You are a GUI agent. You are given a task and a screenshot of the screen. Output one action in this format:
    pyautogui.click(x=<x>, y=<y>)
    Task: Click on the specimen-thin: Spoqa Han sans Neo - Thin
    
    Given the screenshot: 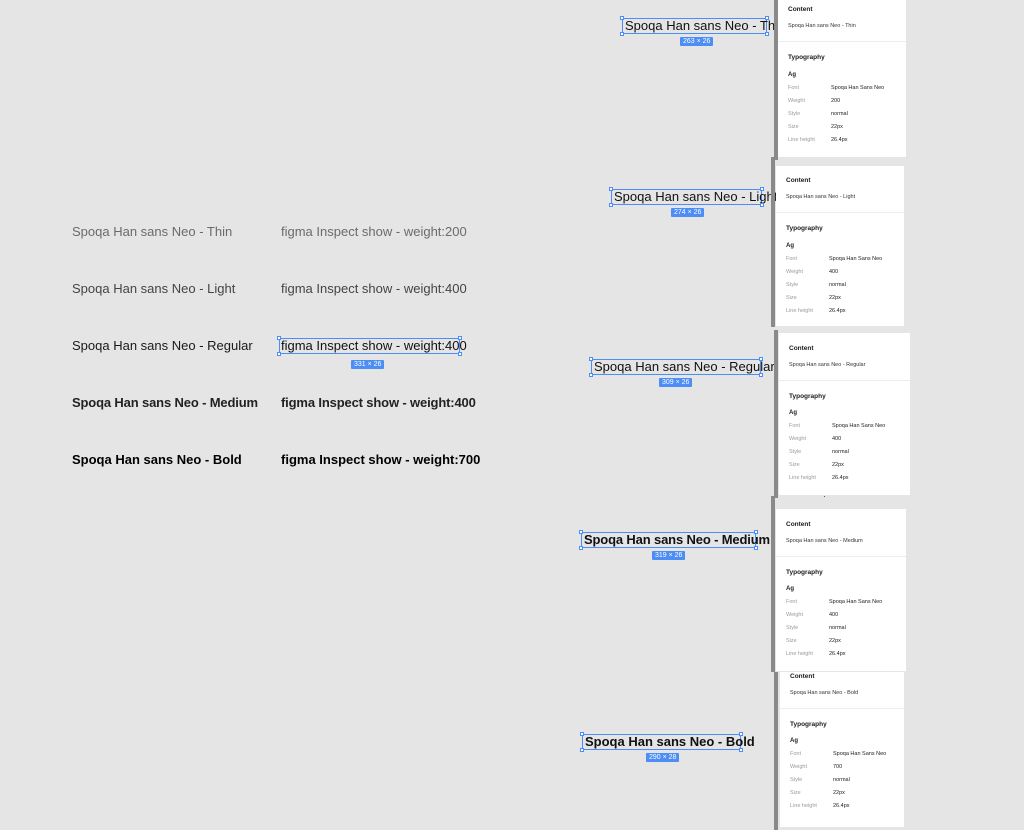 What is the action you would take?
    pyautogui.click(x=702, y=26)
    